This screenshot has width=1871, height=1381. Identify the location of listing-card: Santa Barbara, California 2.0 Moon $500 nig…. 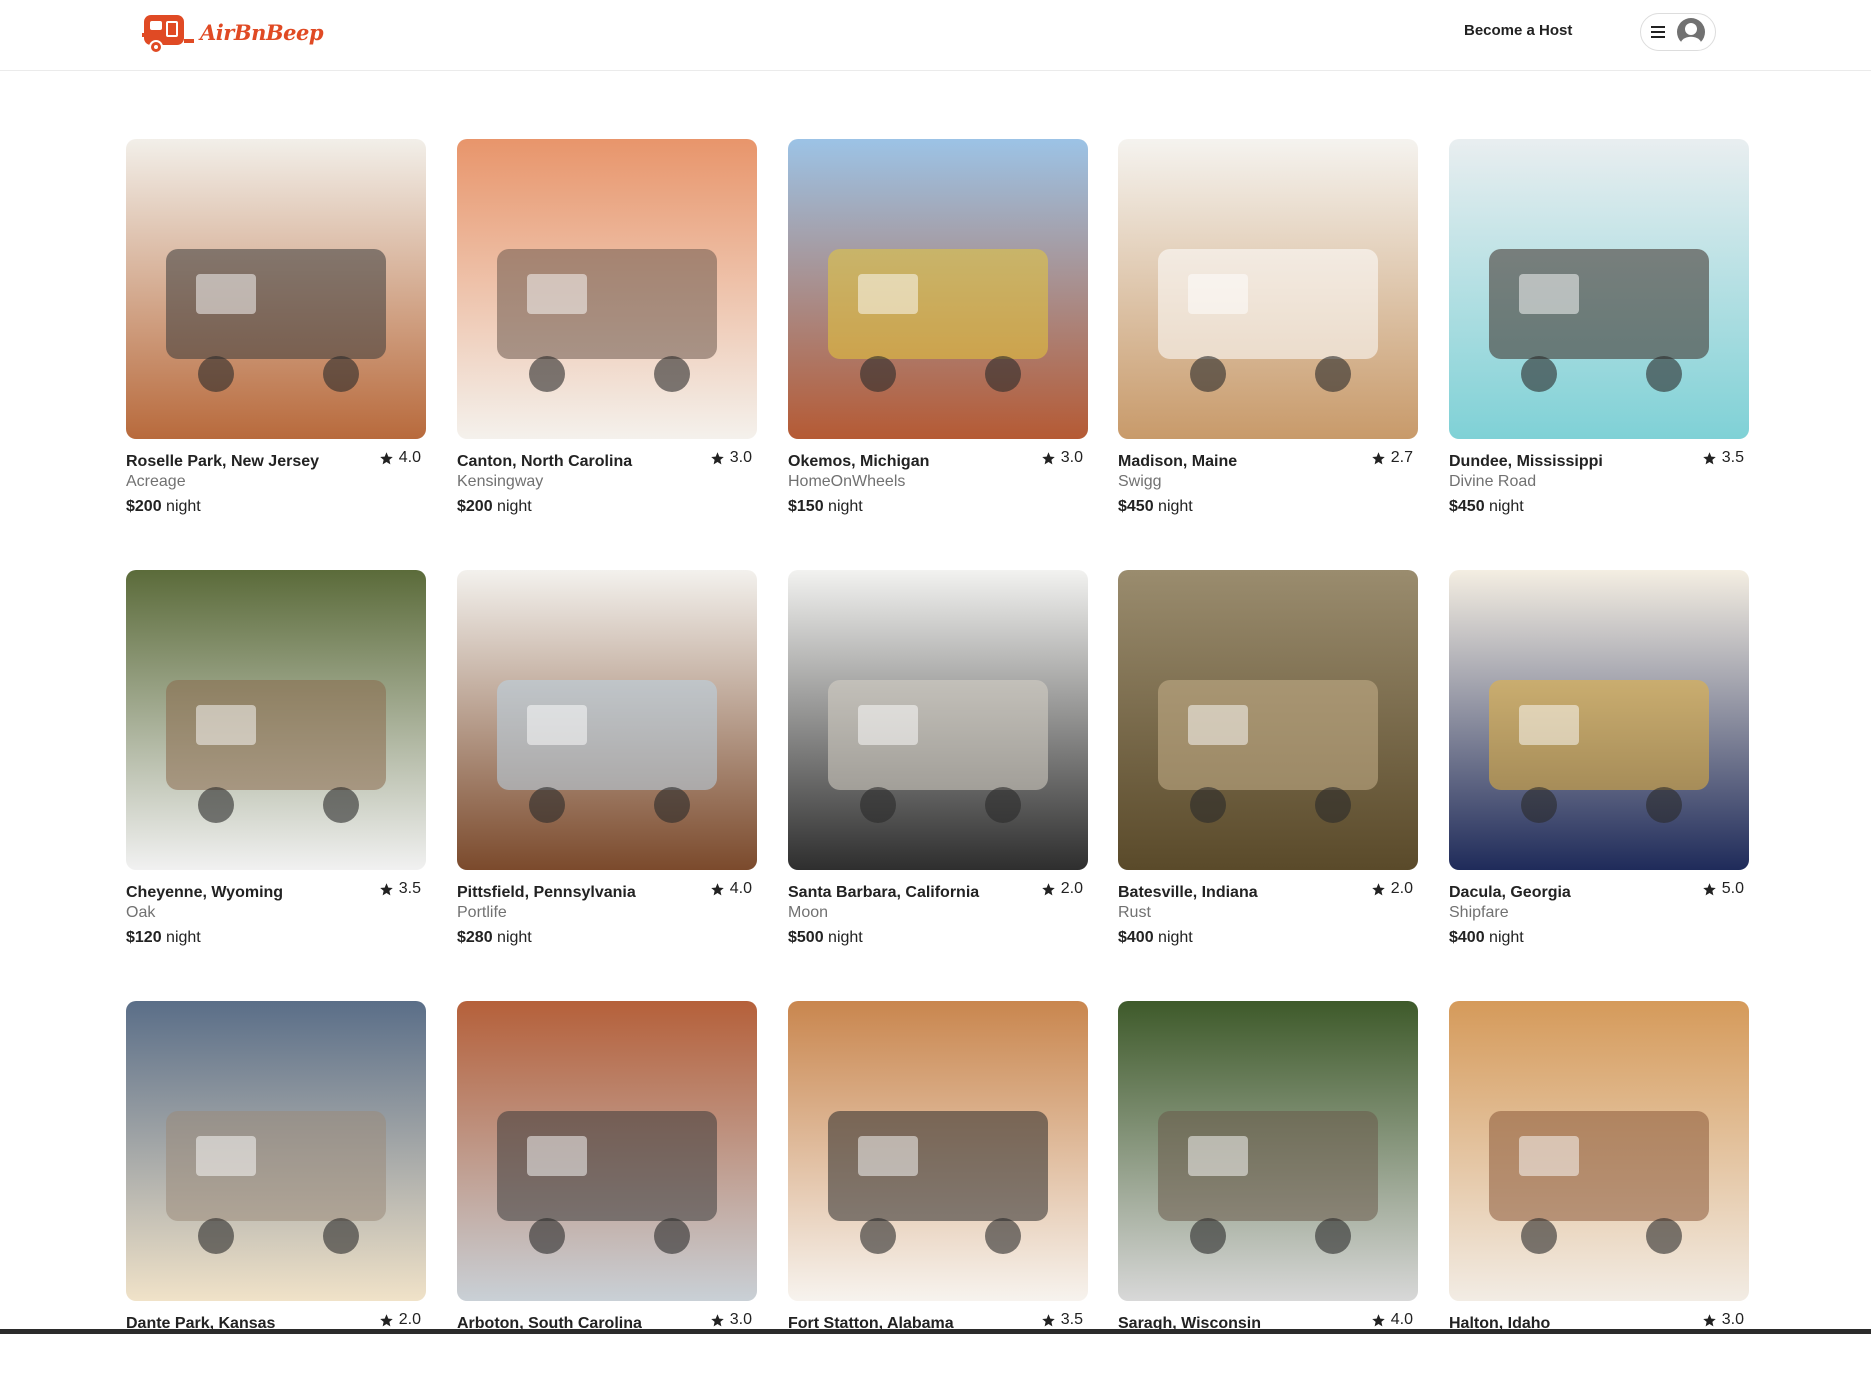
(938, 760).